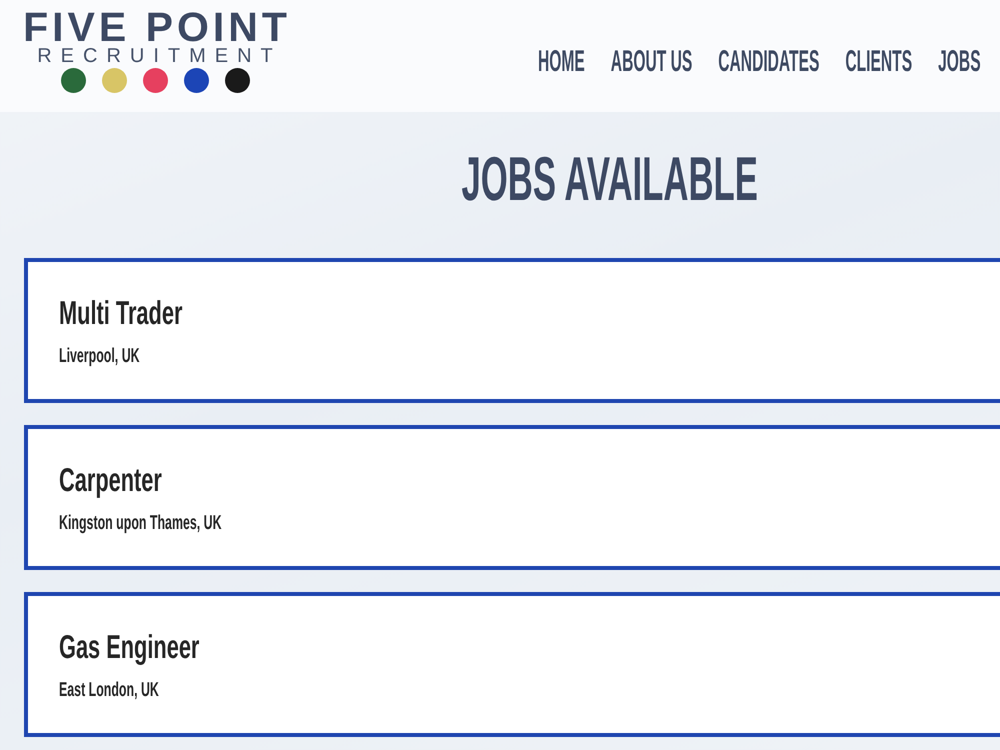  Describe the element at coordinates (561, 62) in the screenshot. I see `nav-link: HOME` at that location.